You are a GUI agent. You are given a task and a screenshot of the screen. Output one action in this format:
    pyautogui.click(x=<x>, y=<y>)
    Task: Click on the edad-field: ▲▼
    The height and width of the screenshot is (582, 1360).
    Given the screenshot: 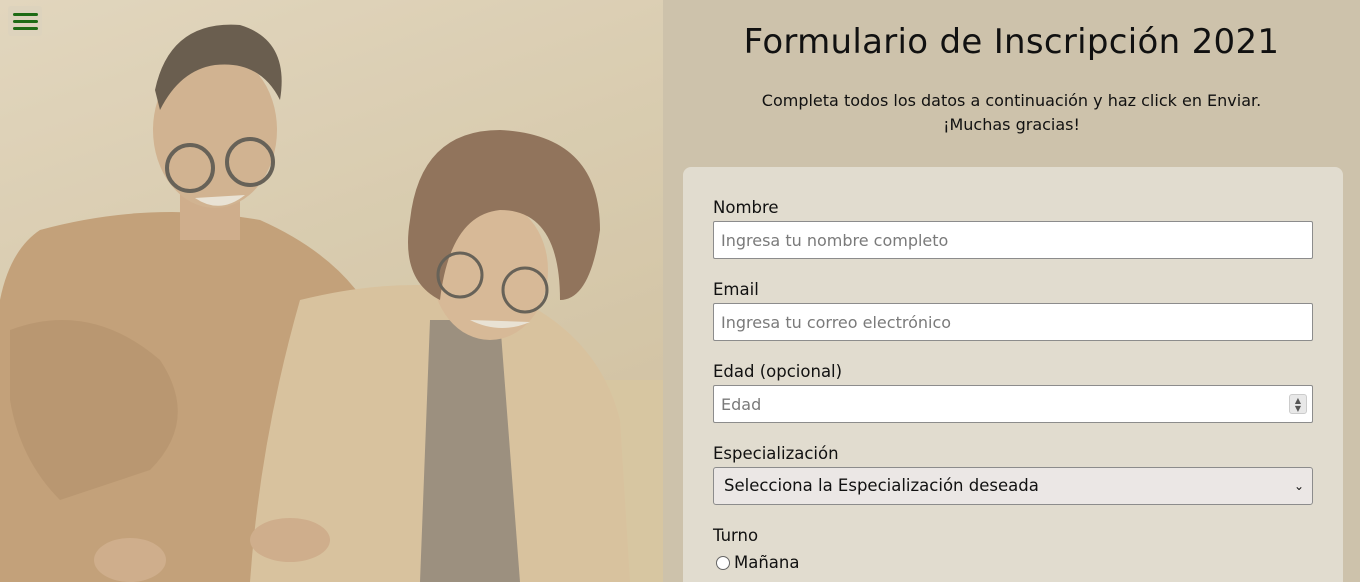 What is the action you would take?
    pyautogui.click(x=1013, y=404)
    